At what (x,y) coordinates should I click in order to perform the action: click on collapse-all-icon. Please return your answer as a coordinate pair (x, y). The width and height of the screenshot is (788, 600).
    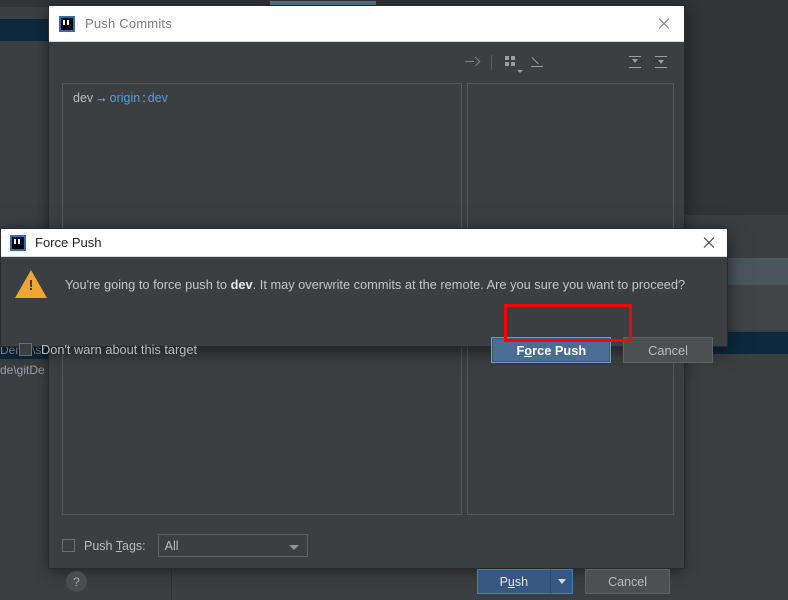
    Looking at the image, I should click on (661, 62).